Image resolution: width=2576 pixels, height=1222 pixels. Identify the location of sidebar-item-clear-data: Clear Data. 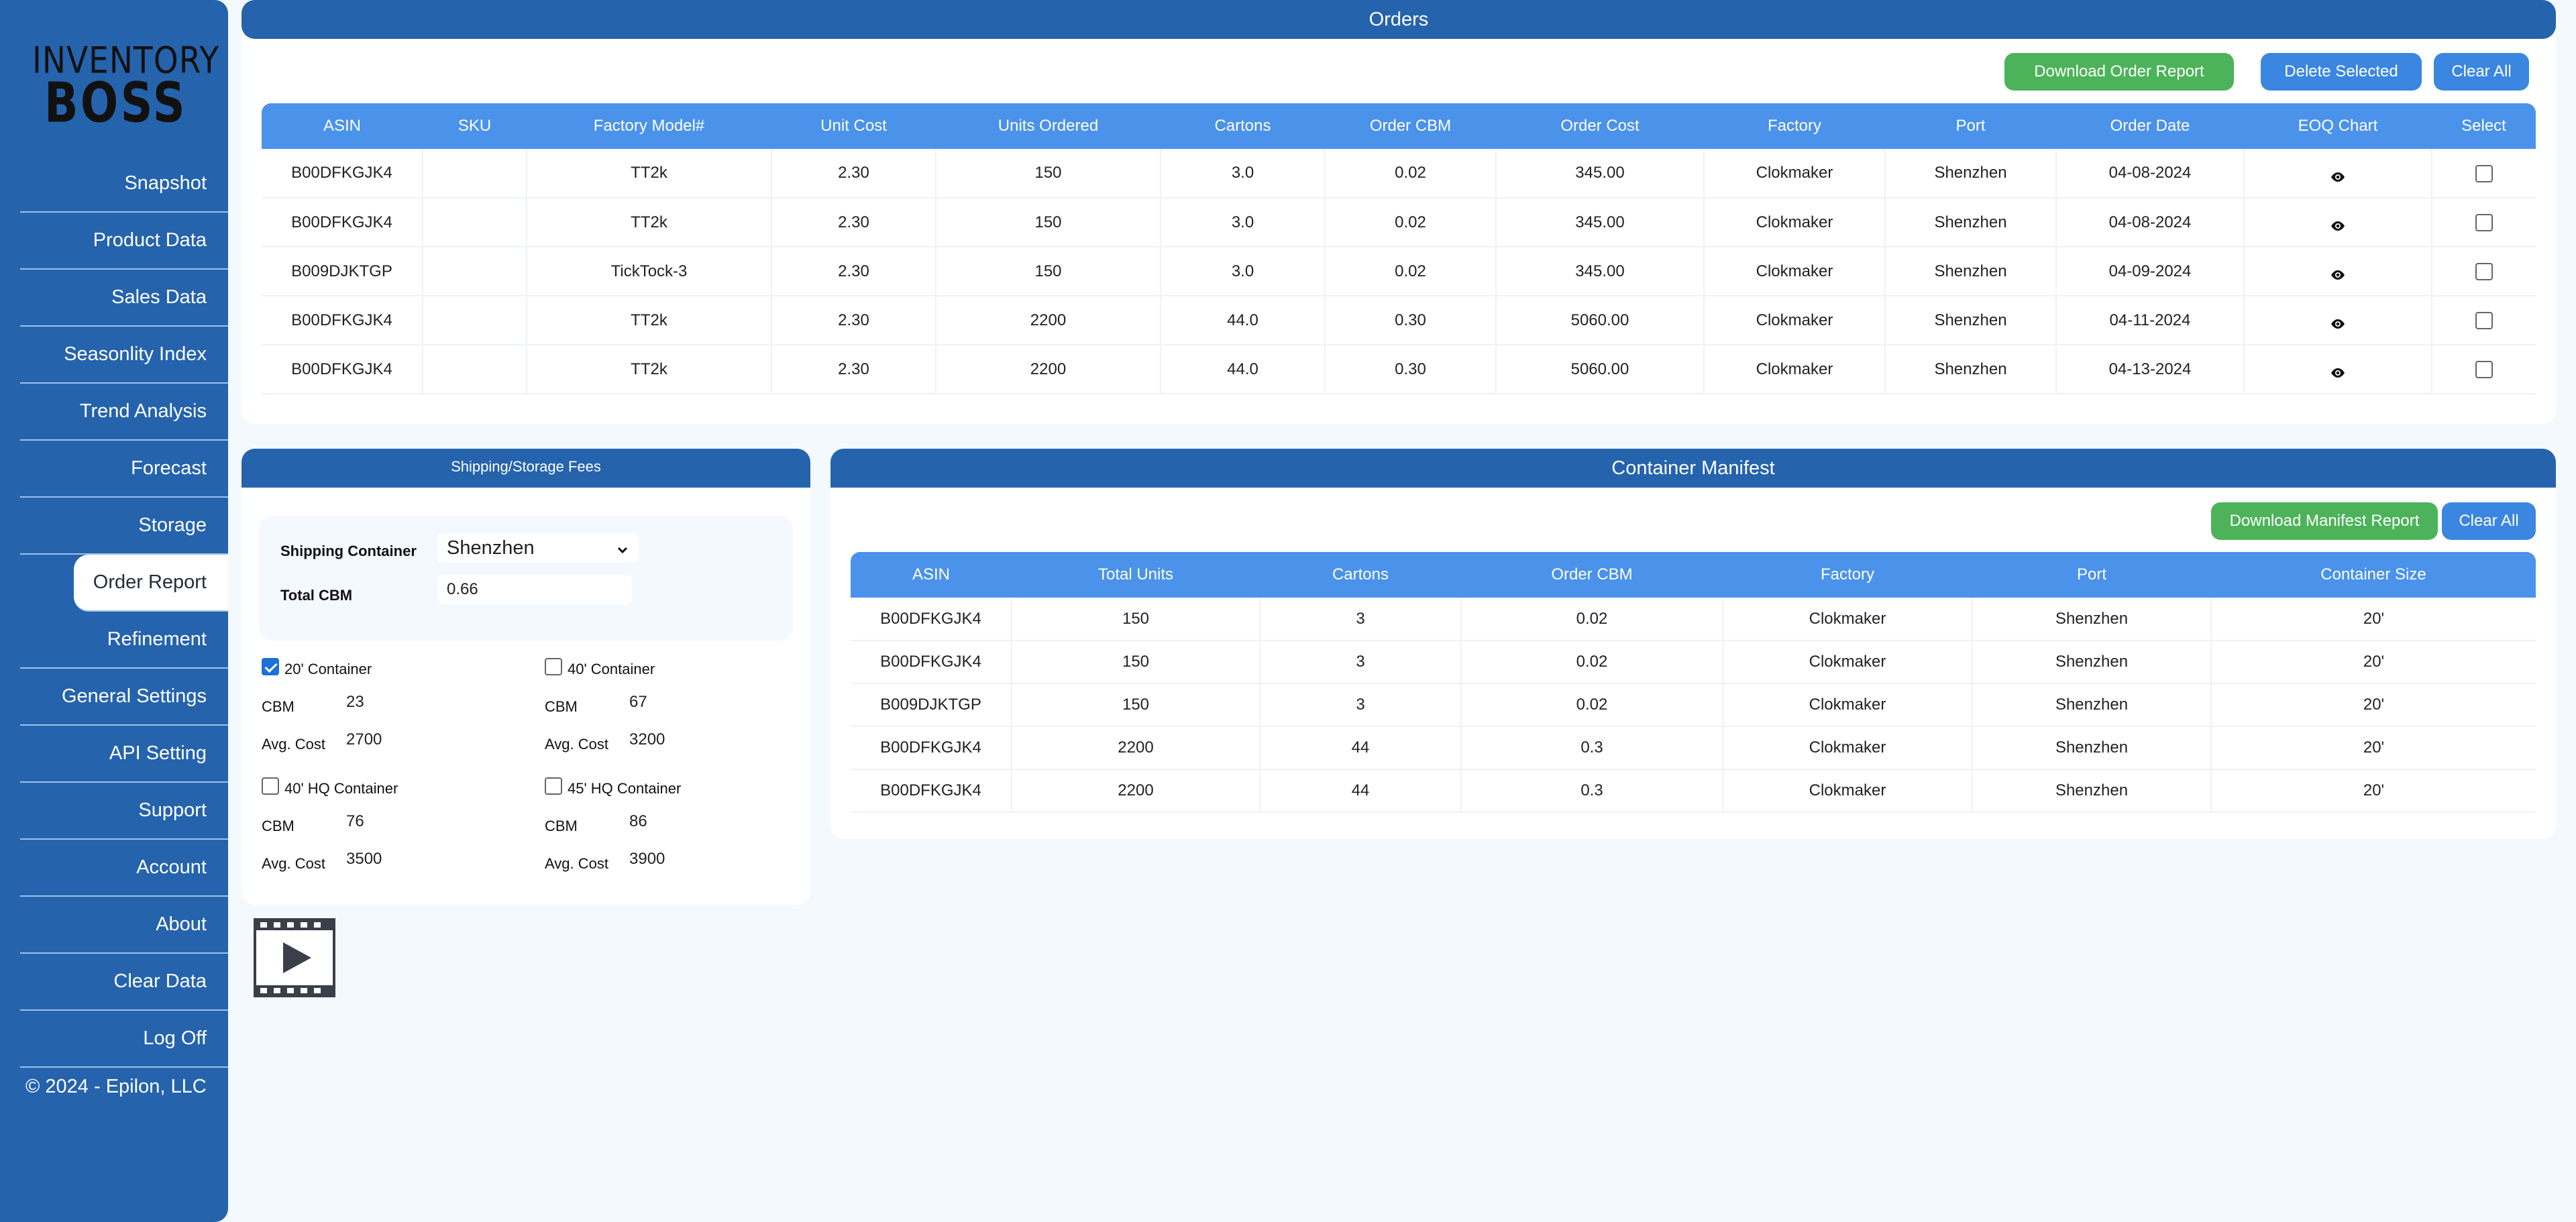
(124, 983).